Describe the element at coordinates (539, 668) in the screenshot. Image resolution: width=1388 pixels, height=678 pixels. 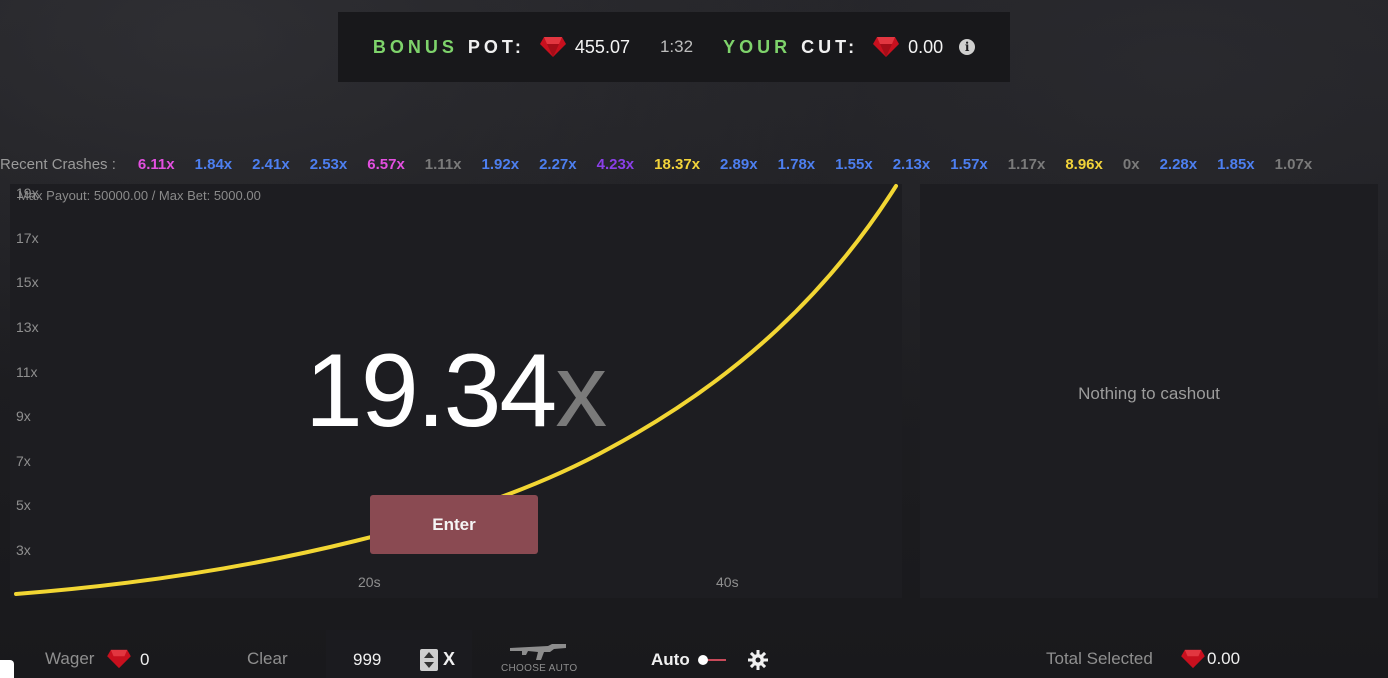
I see `choose-auto-label: CHOOSE AUTO` at that location.